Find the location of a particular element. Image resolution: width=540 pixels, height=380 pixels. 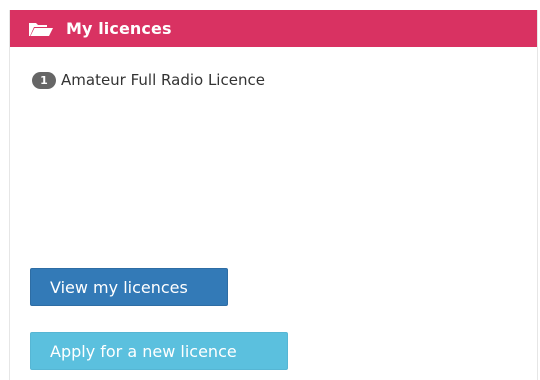

list-item: 1 Amateur Full Radio Licence is located at coordinates (148, 80).